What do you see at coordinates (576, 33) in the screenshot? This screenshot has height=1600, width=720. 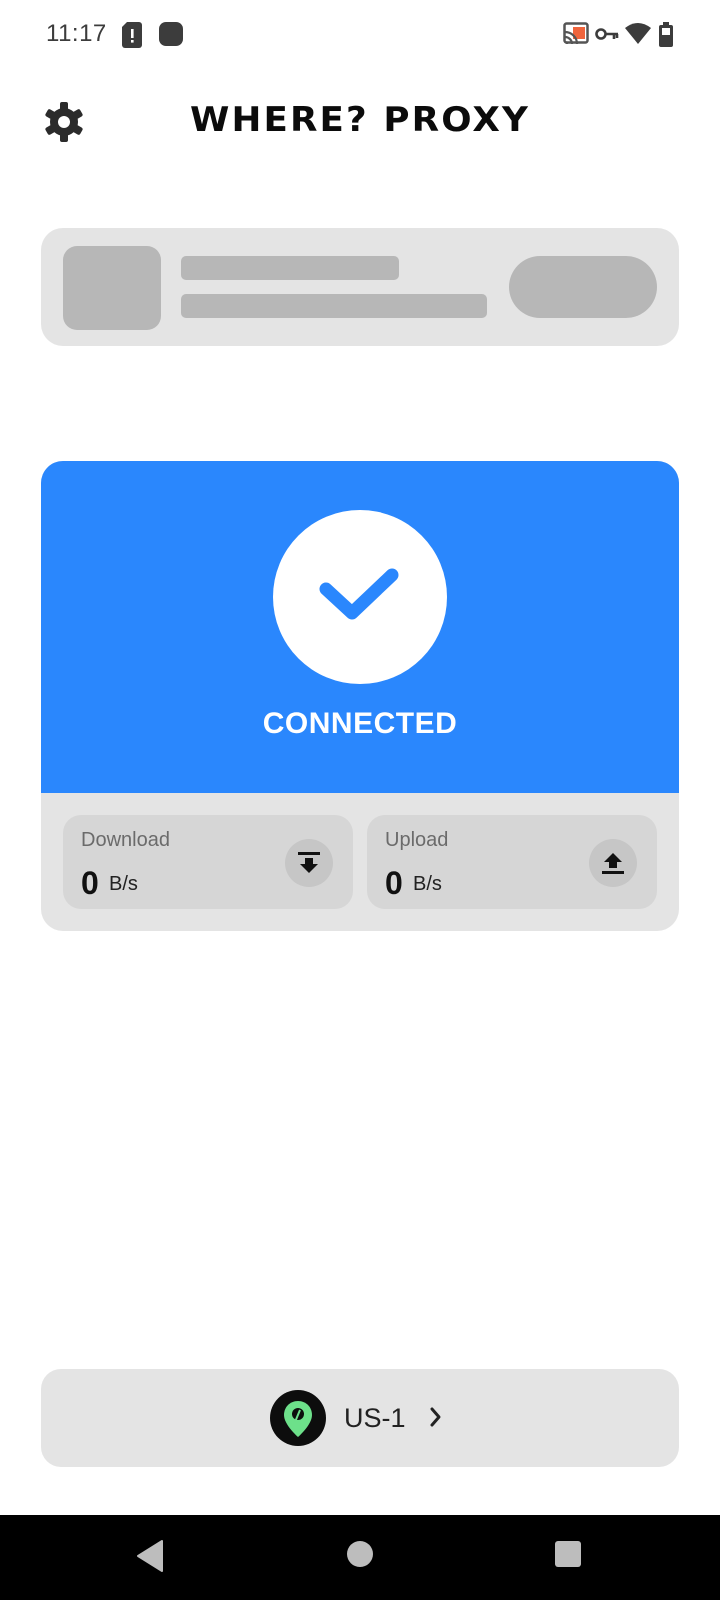 I see `cast-icon` at bounding box center [576, 33].